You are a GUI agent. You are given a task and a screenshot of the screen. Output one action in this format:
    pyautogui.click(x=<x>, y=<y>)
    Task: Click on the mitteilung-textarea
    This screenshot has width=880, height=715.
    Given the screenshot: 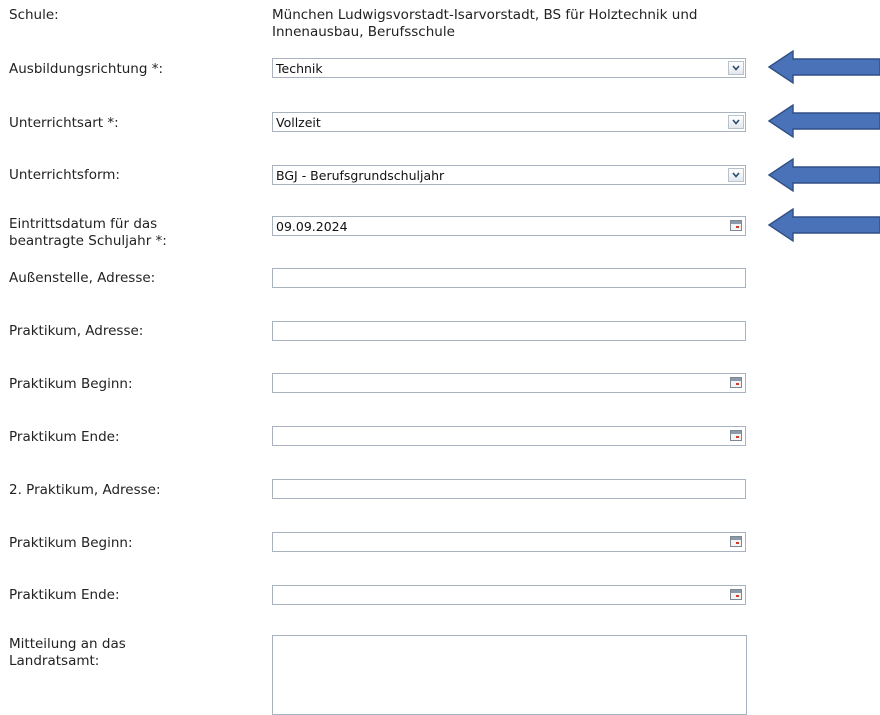 What is the action you would take?
    pyautogui.click(x=509, y=675)
    